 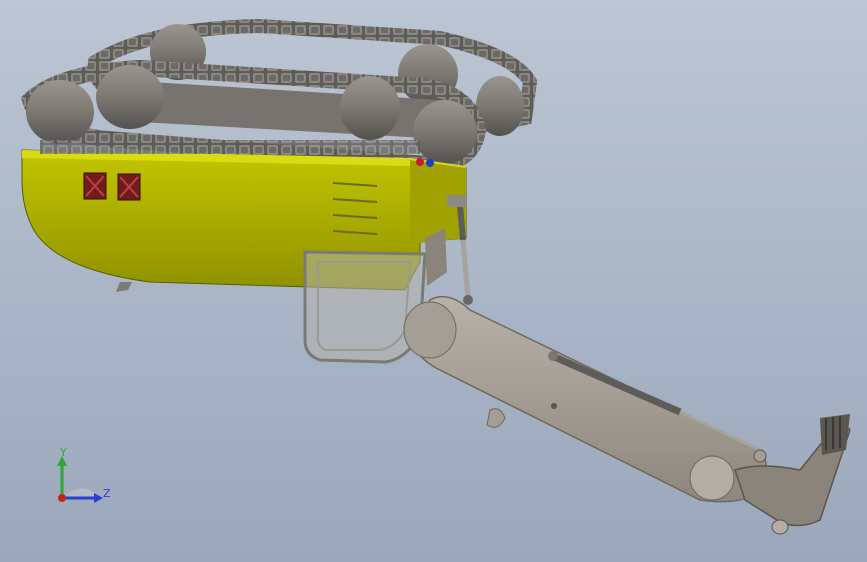 What do you see at coordinates (430, 163) in the screenshot?
I see `blue-indicator` at bounding box center [430, 163].